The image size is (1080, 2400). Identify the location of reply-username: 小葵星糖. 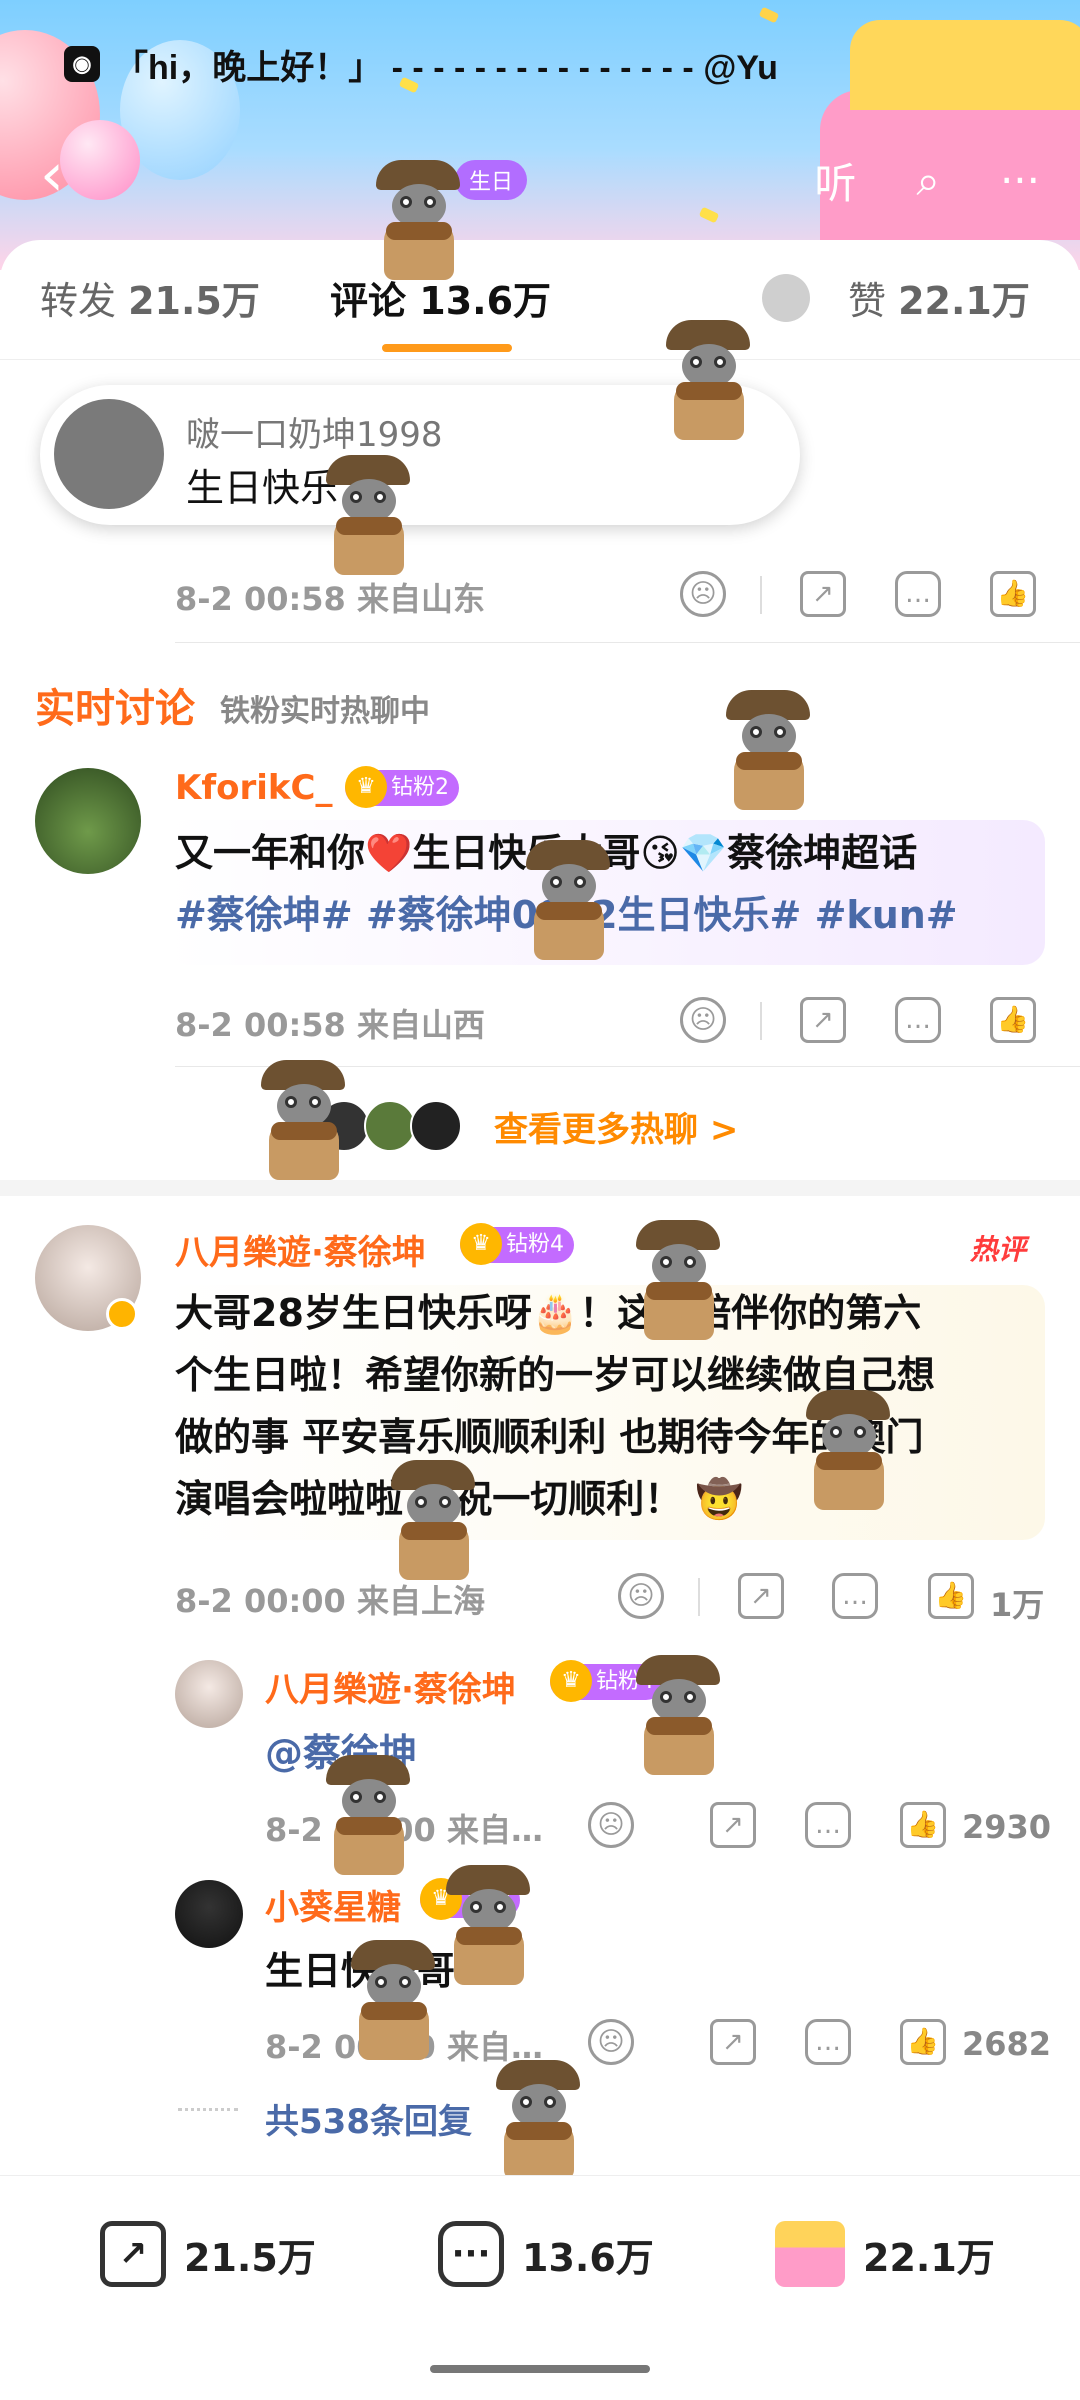
(333, 1904).